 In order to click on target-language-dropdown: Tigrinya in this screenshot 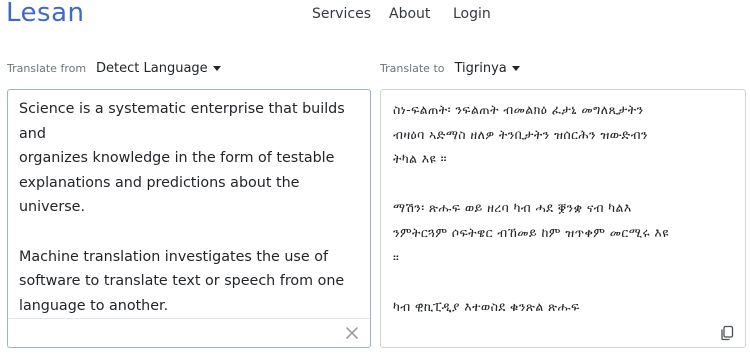, I will do `click(487, 68)`.